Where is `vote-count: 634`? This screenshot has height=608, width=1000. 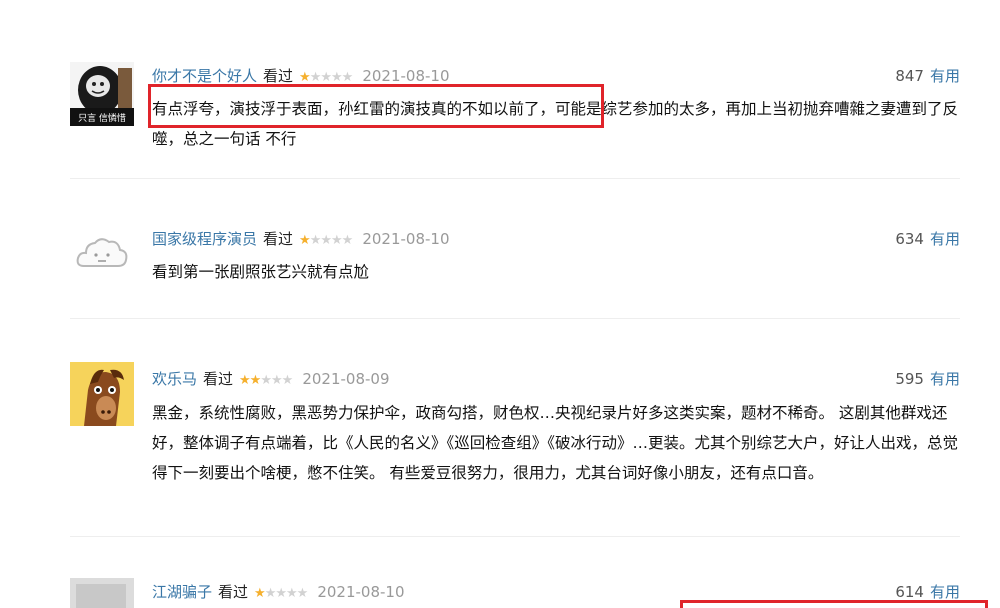
vote-count: 634 is located at coordinates (909, 239).